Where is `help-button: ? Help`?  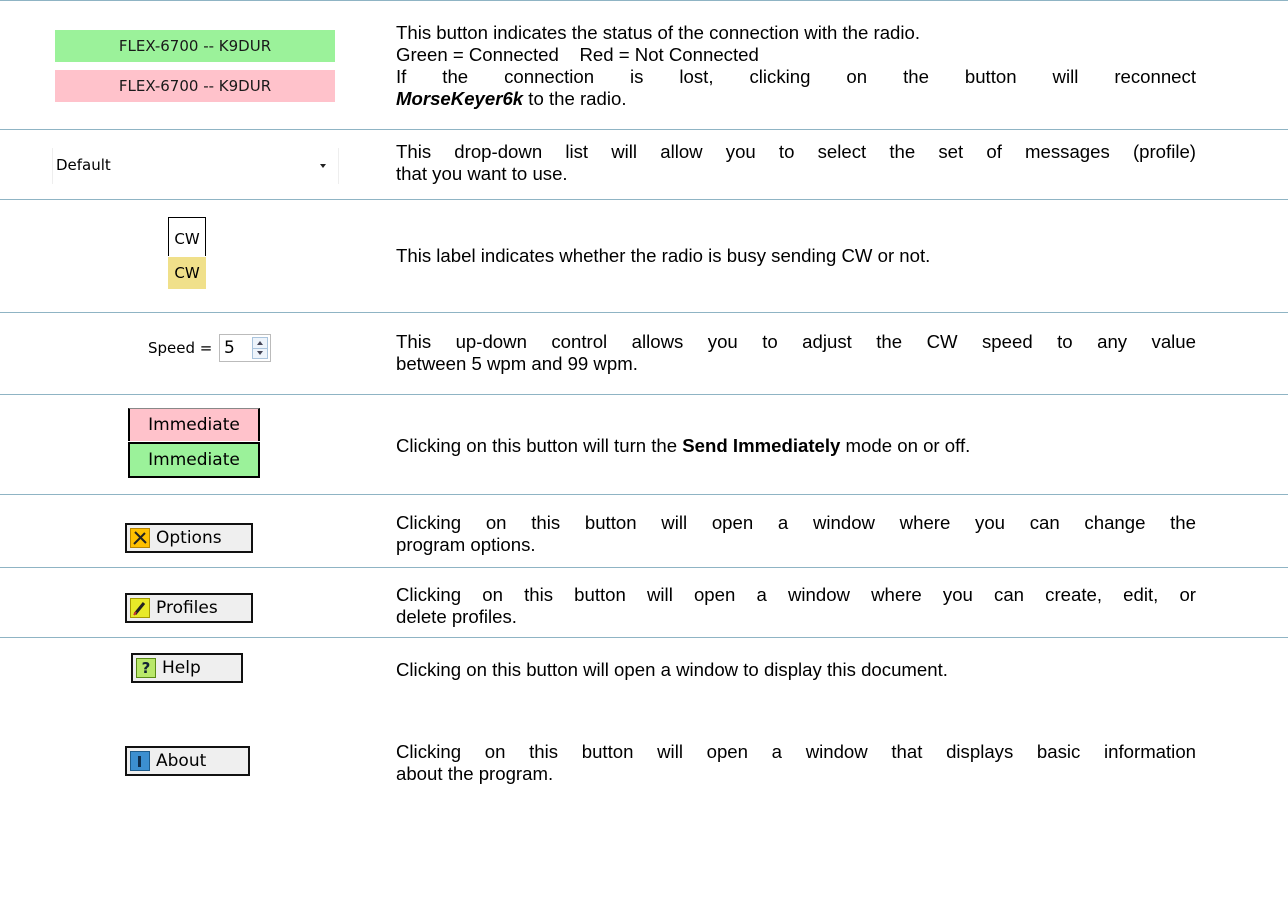
help-button: ? Help is located at coordinates (187, 668).